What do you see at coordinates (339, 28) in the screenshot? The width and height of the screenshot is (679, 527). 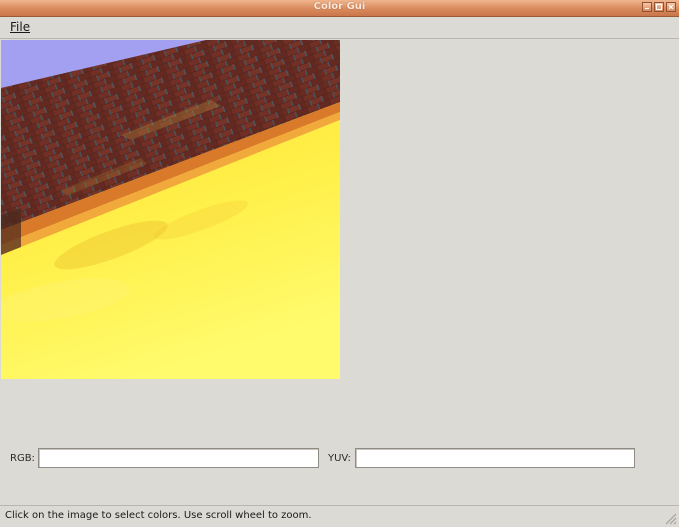 I see `menu-bar: File` at bounding box center [339, 28].